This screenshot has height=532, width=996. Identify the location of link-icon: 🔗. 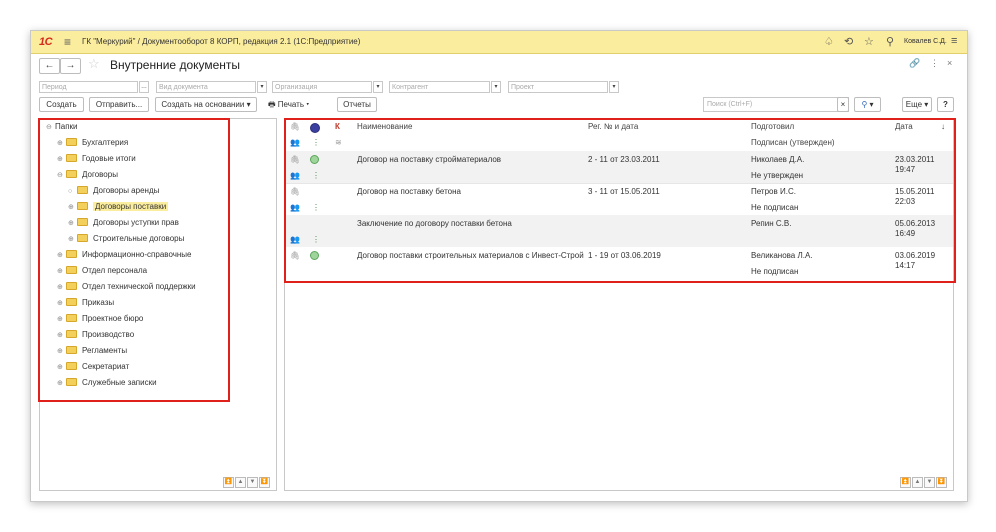
(914, 63).